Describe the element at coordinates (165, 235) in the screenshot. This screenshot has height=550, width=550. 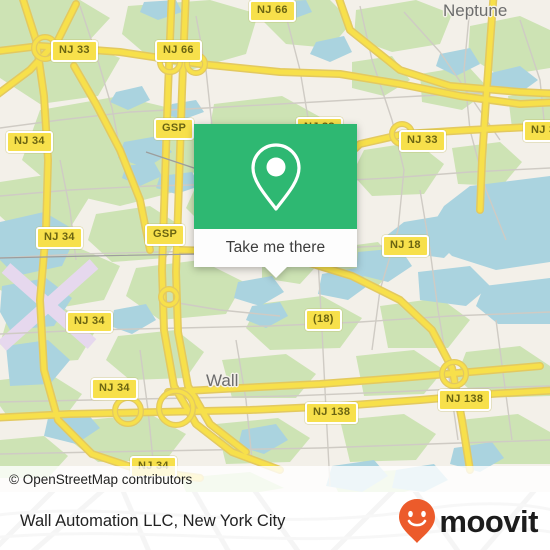
I see `road-shield-gsp-lower: GSP` at that location.